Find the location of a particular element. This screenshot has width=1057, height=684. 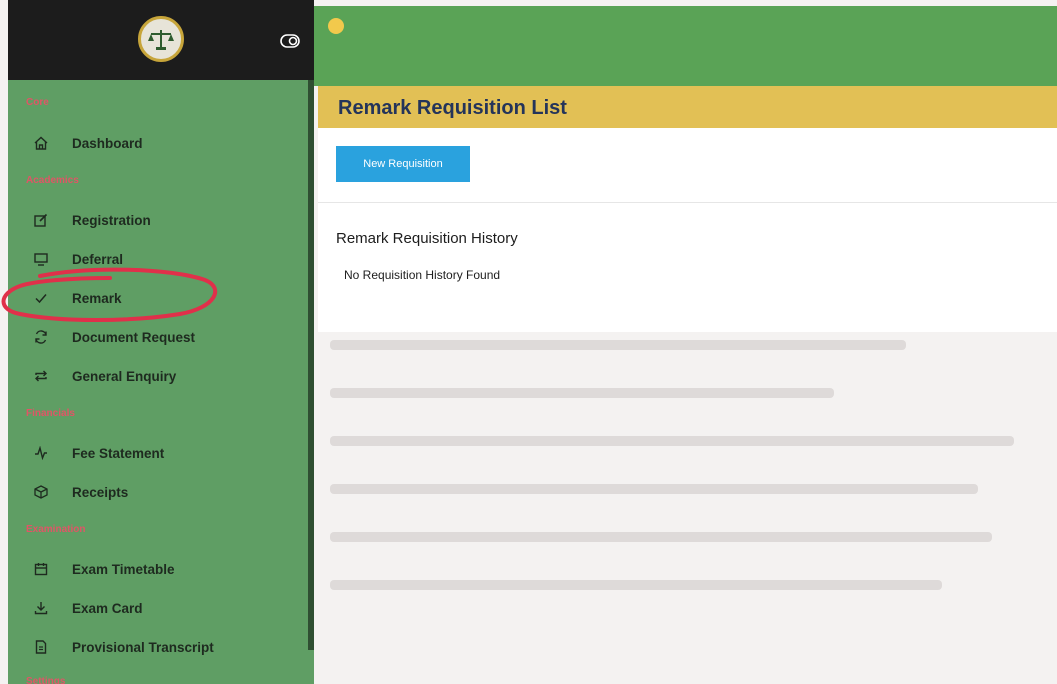

toggle-icon is located at coordinates (290, 41).